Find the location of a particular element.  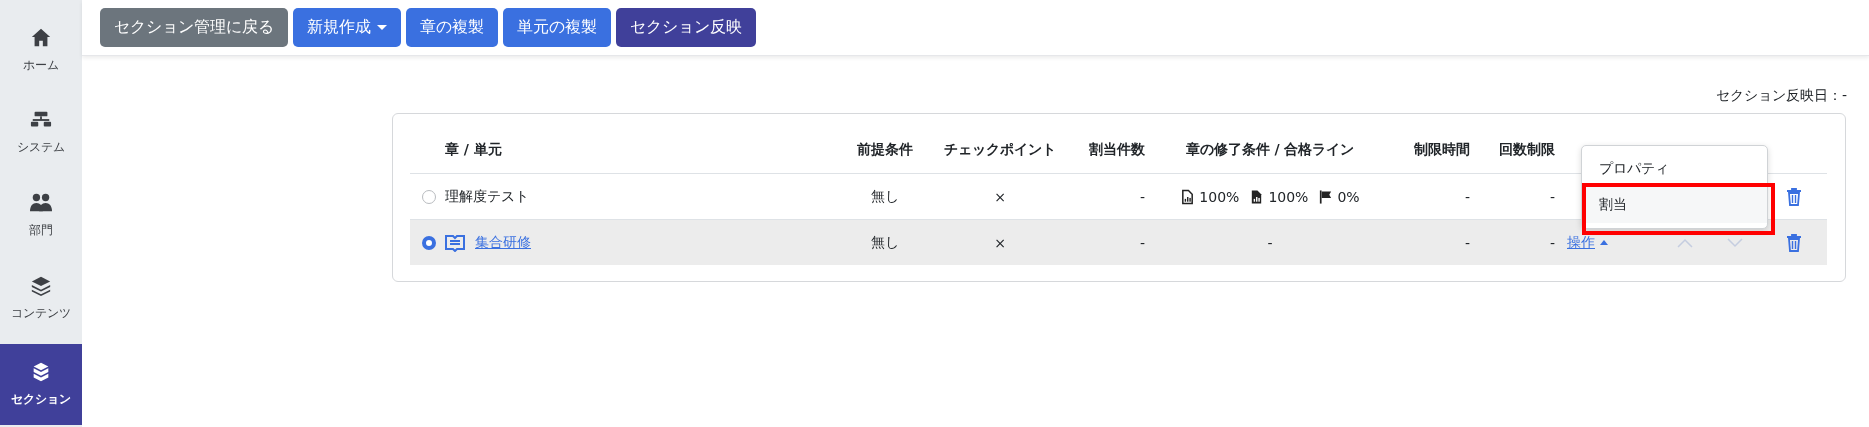

sidebar-item: 部門 is located at coordinates (41, 215).